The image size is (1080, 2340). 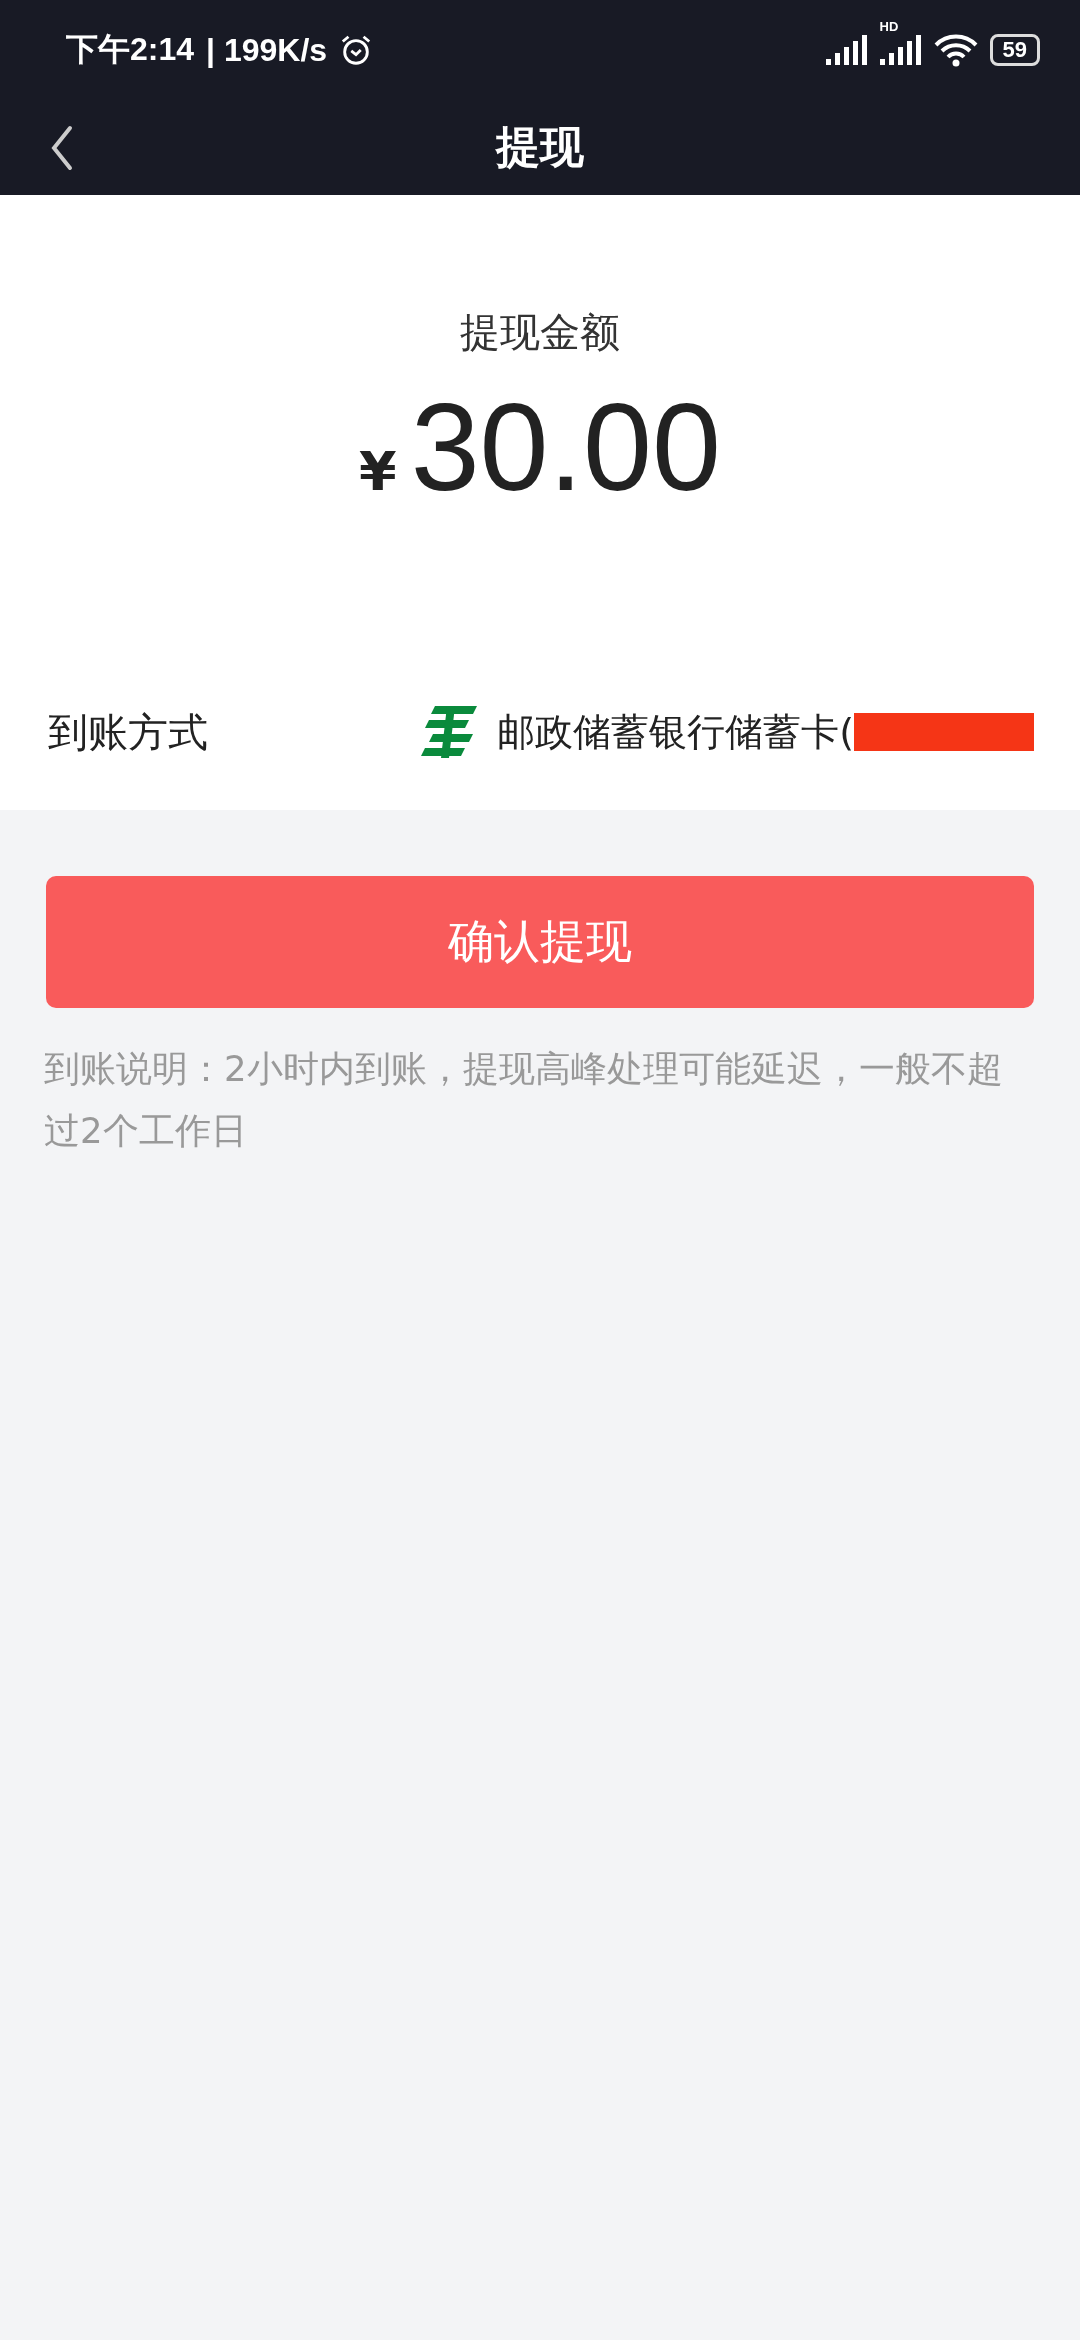 What do you see at coordinates (267, 50) in the screenshot?
I see `network-speed: | 199K/s` at bounding box center [267, 50].